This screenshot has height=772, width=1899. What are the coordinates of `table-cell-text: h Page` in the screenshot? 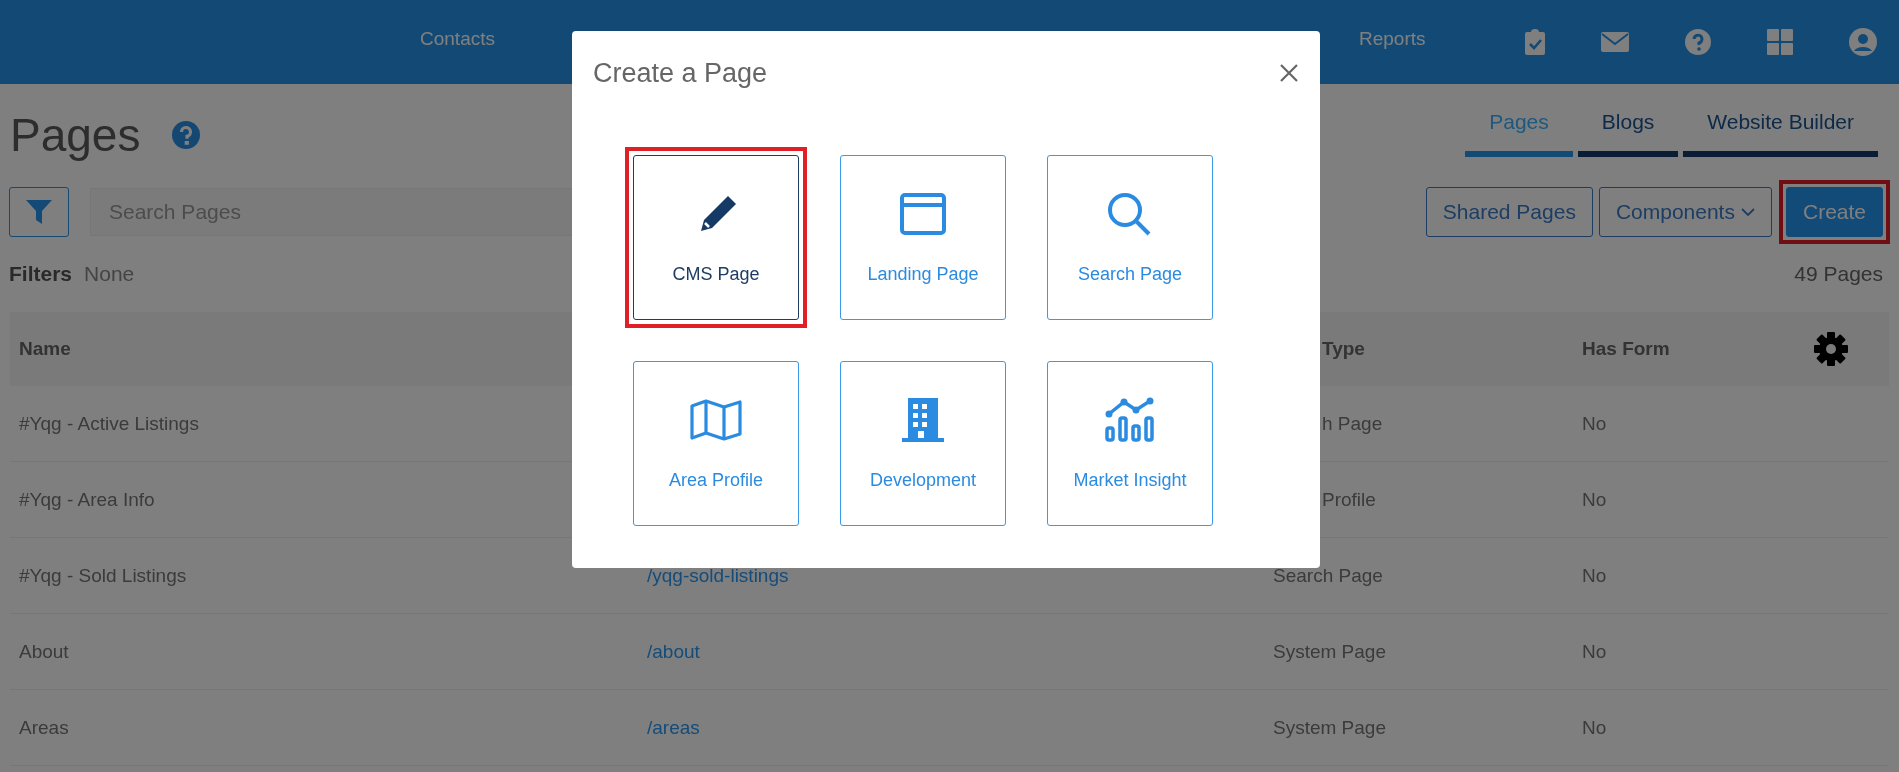 It's located at (1352, 423).